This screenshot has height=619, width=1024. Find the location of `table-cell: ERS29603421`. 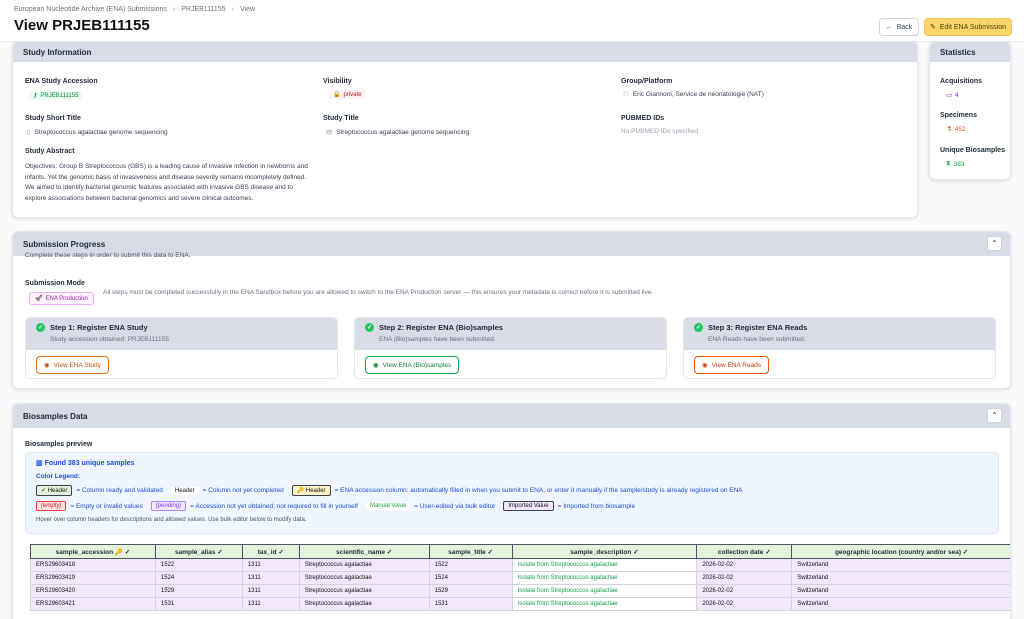

table-cell: ERS29603421 is located at coordinates (93, 604).